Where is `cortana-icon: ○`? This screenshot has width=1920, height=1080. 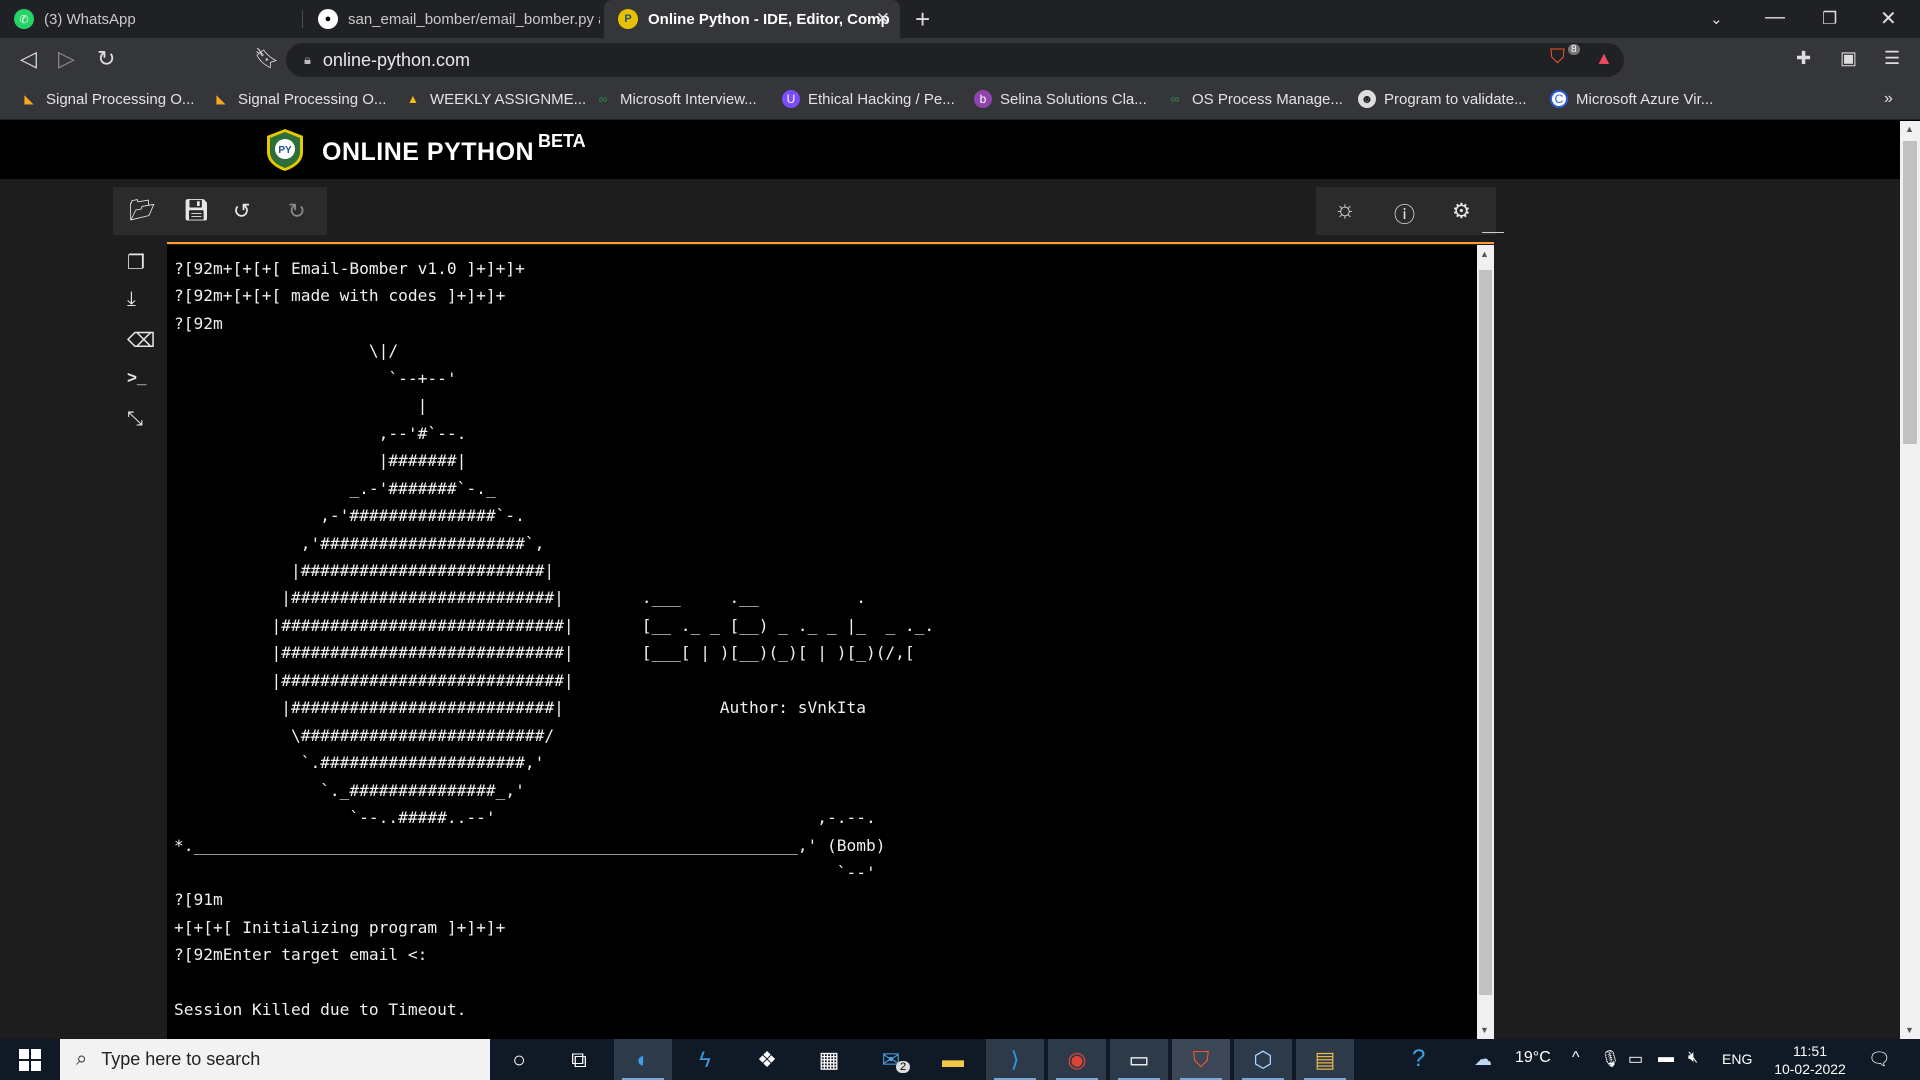 cortana-icon: ○ is located at coordinates (519, 1059).